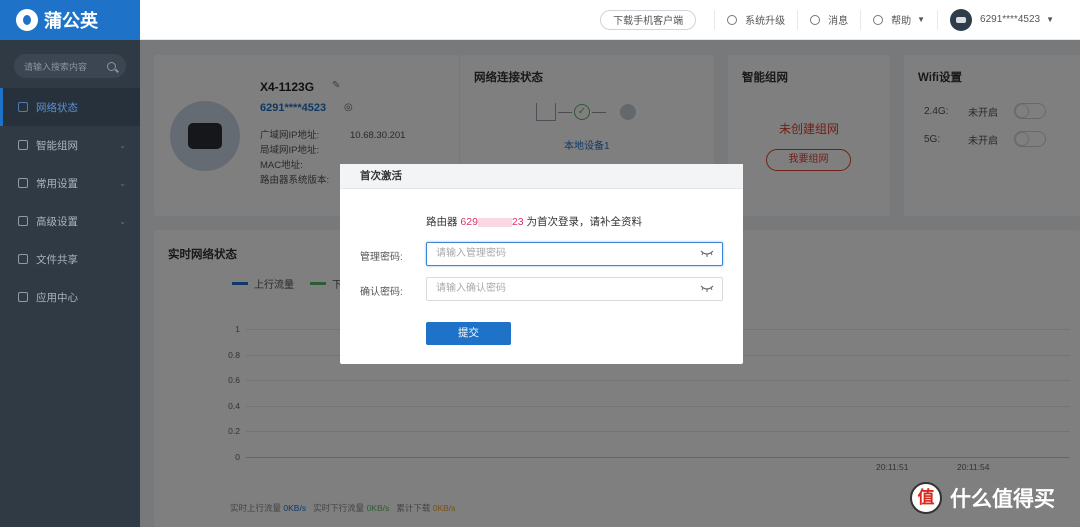  What do you see at coordinates (765, 21) in the screenshot?
I see `upgrade-label: 系统升级` at bounding box center [765, 21].